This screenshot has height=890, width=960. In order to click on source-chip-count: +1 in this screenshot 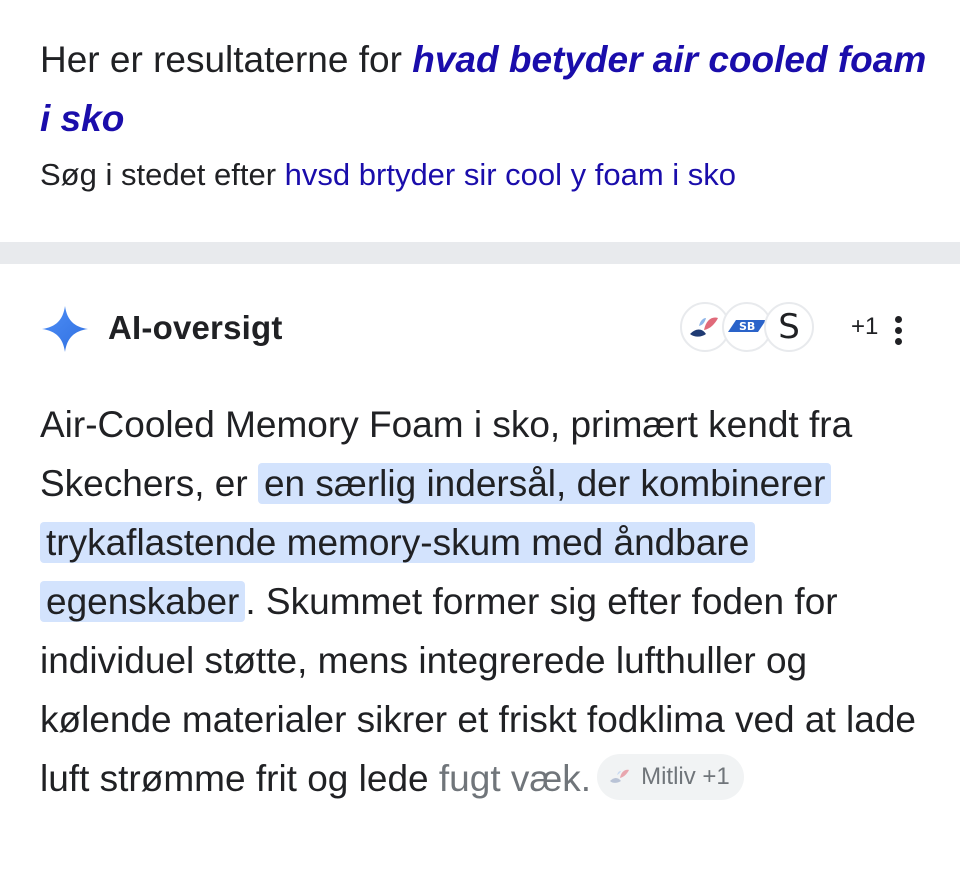, I will do `click(716, 777)`.